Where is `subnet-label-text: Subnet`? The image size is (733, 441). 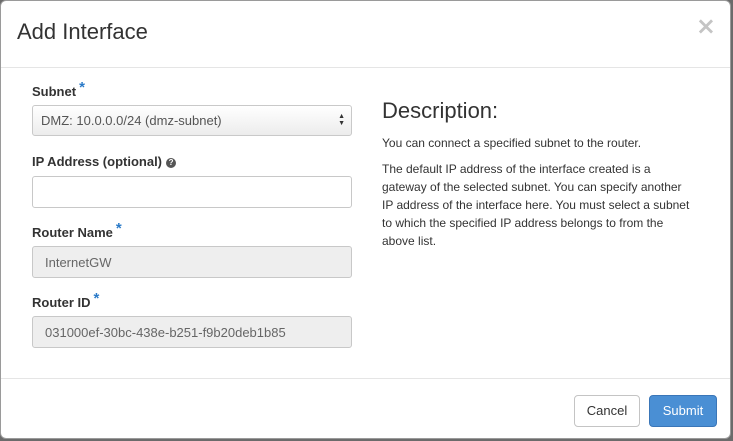 subnet-label-text: Subnet is located at coordinates (54, 91).